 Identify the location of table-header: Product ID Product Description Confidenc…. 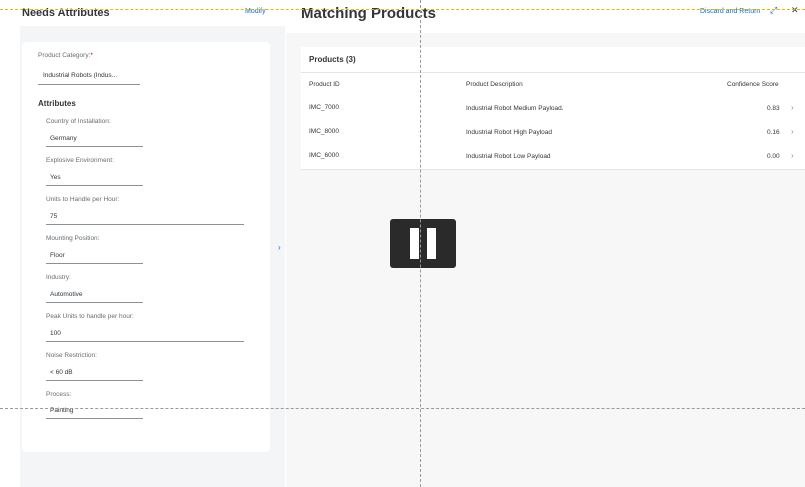
(553, 85).